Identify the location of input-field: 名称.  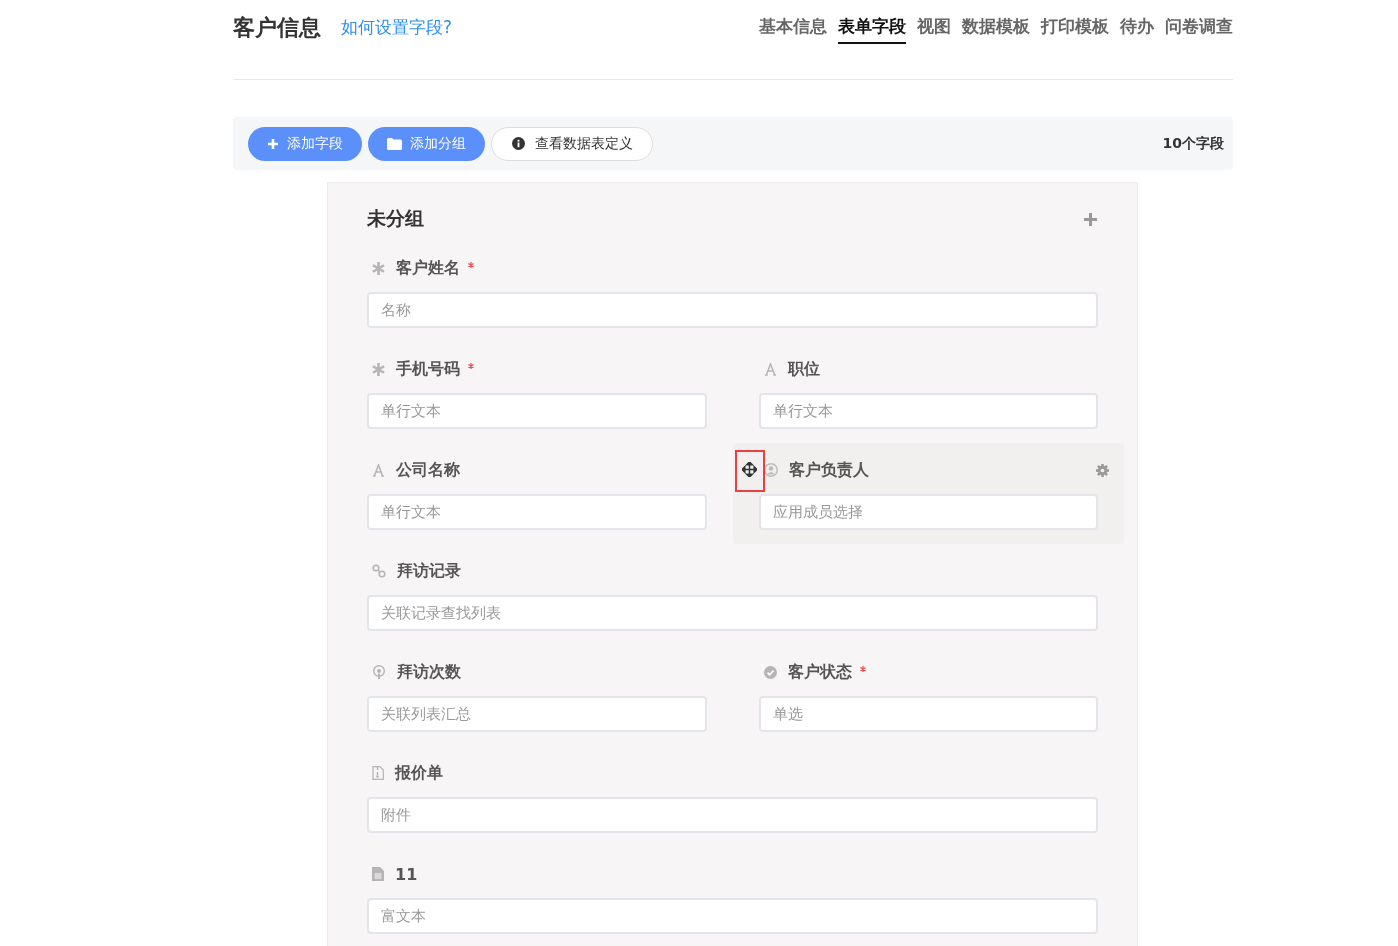
(732, 310).